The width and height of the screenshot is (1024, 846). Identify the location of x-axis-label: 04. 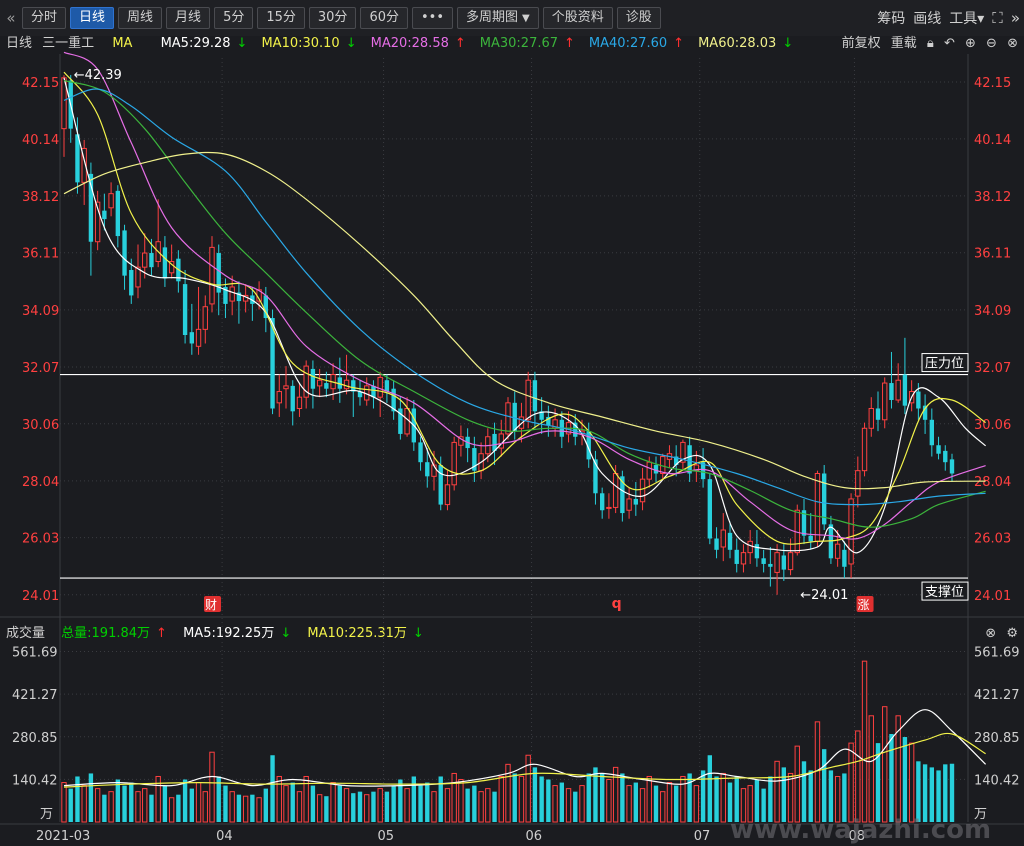
(224, 836).